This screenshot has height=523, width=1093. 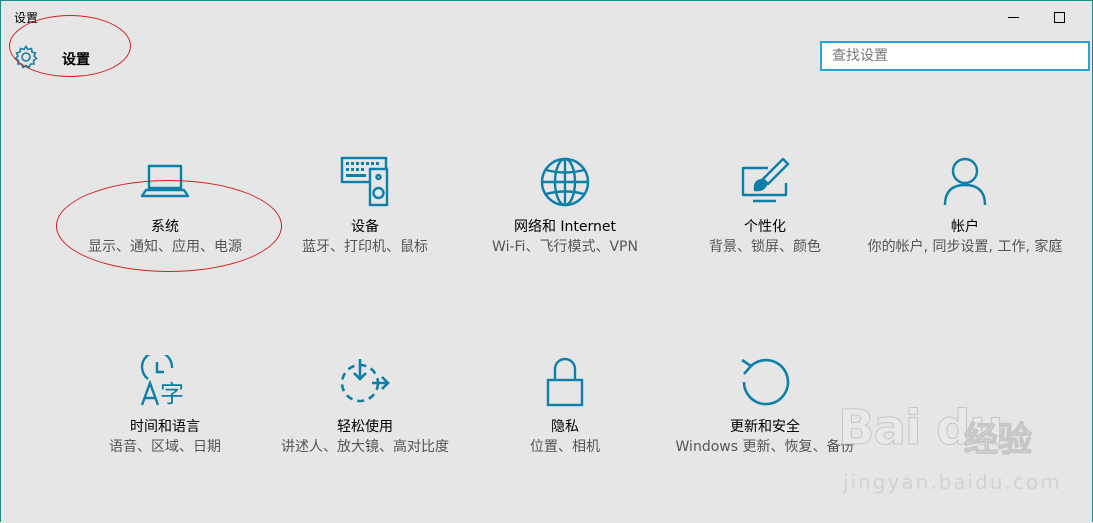 I want to click on minimize-button, so click(x=1013, y=17).